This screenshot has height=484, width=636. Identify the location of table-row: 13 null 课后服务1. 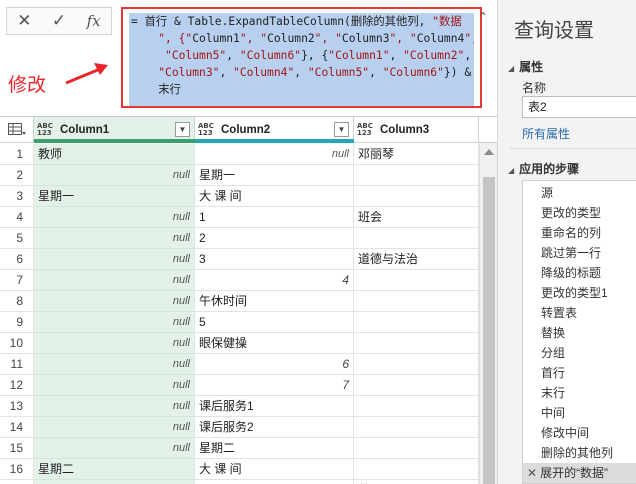
(239, 406).